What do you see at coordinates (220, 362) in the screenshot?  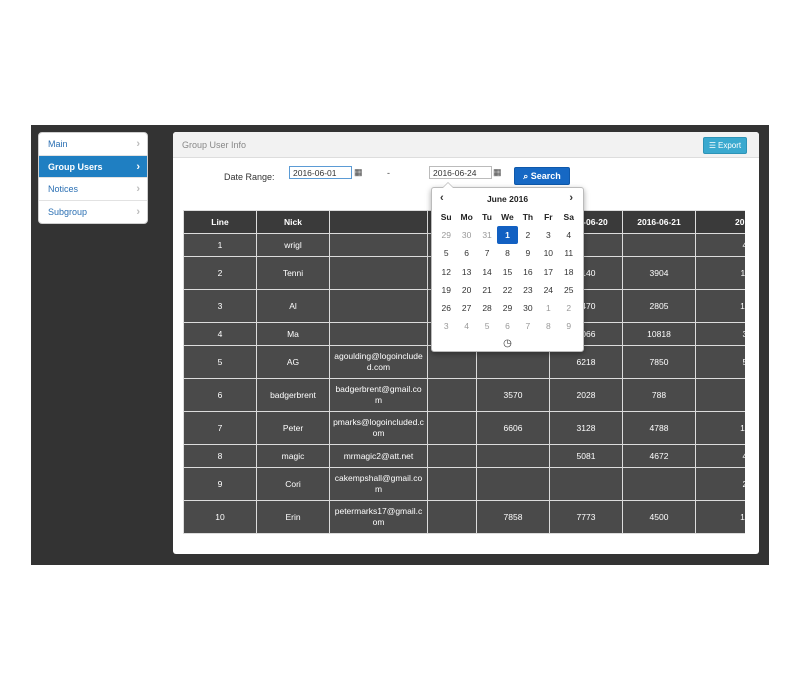 I see `table-cell: 5` at bounding box center [220, 362].